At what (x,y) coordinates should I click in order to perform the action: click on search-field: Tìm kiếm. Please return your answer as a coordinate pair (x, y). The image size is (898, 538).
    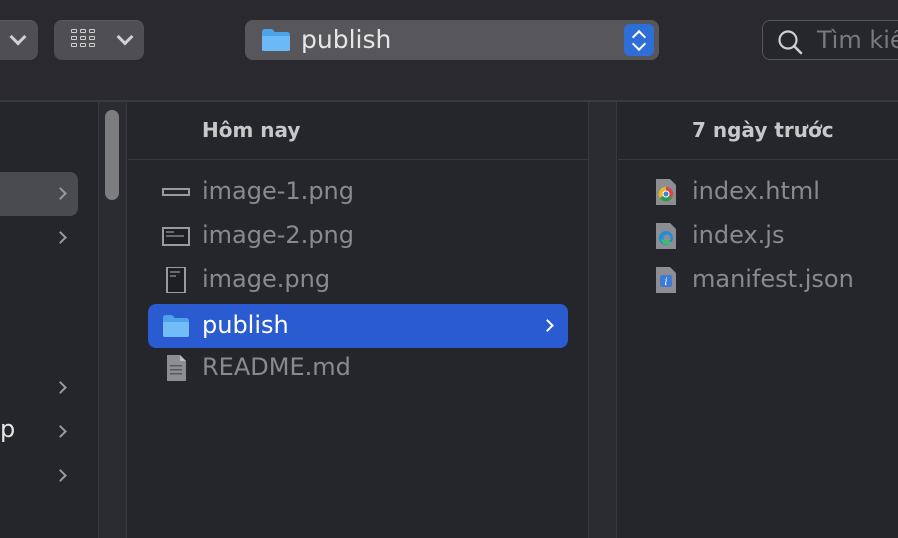
    Looking at the image, I should click on (830, 40).